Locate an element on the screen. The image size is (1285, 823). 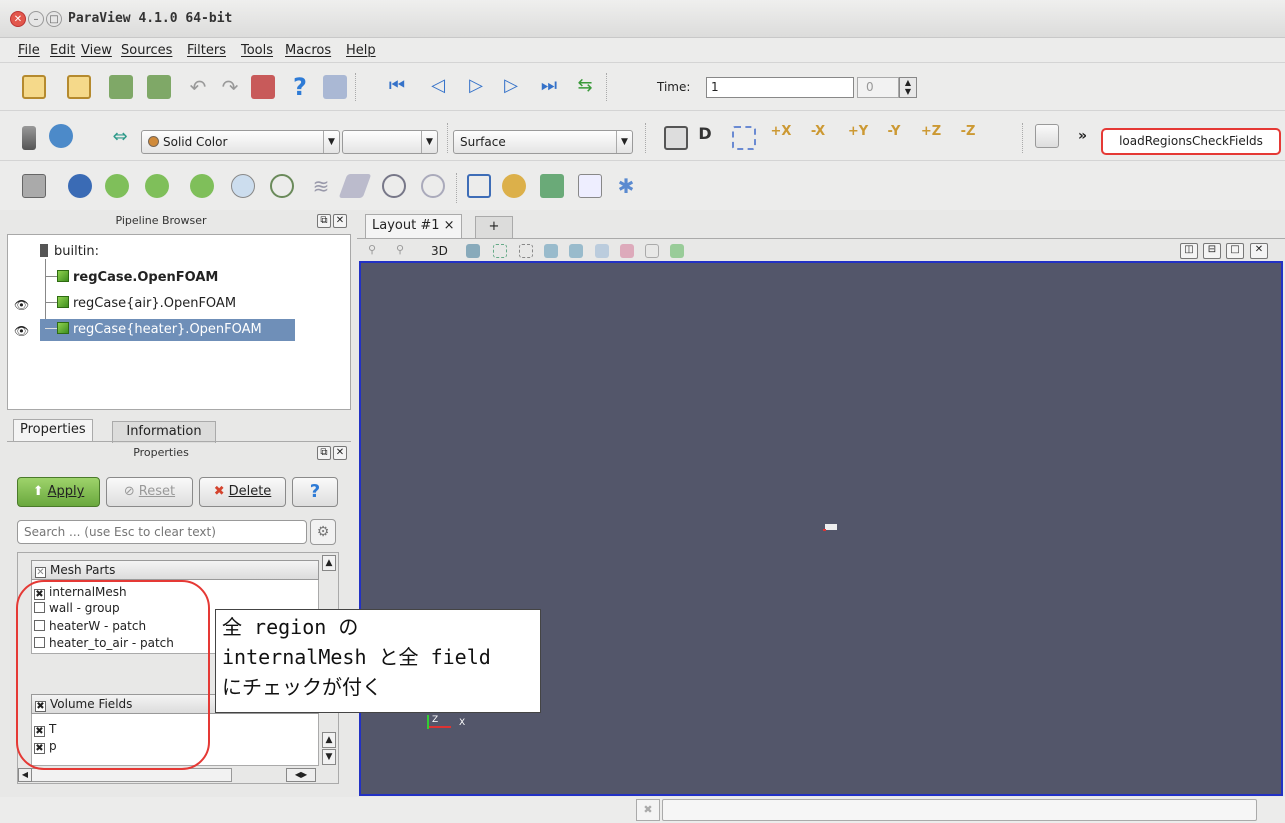
pipeline-item-regcase: regCase.OpenFOAM is located at coordinates (131, 277).